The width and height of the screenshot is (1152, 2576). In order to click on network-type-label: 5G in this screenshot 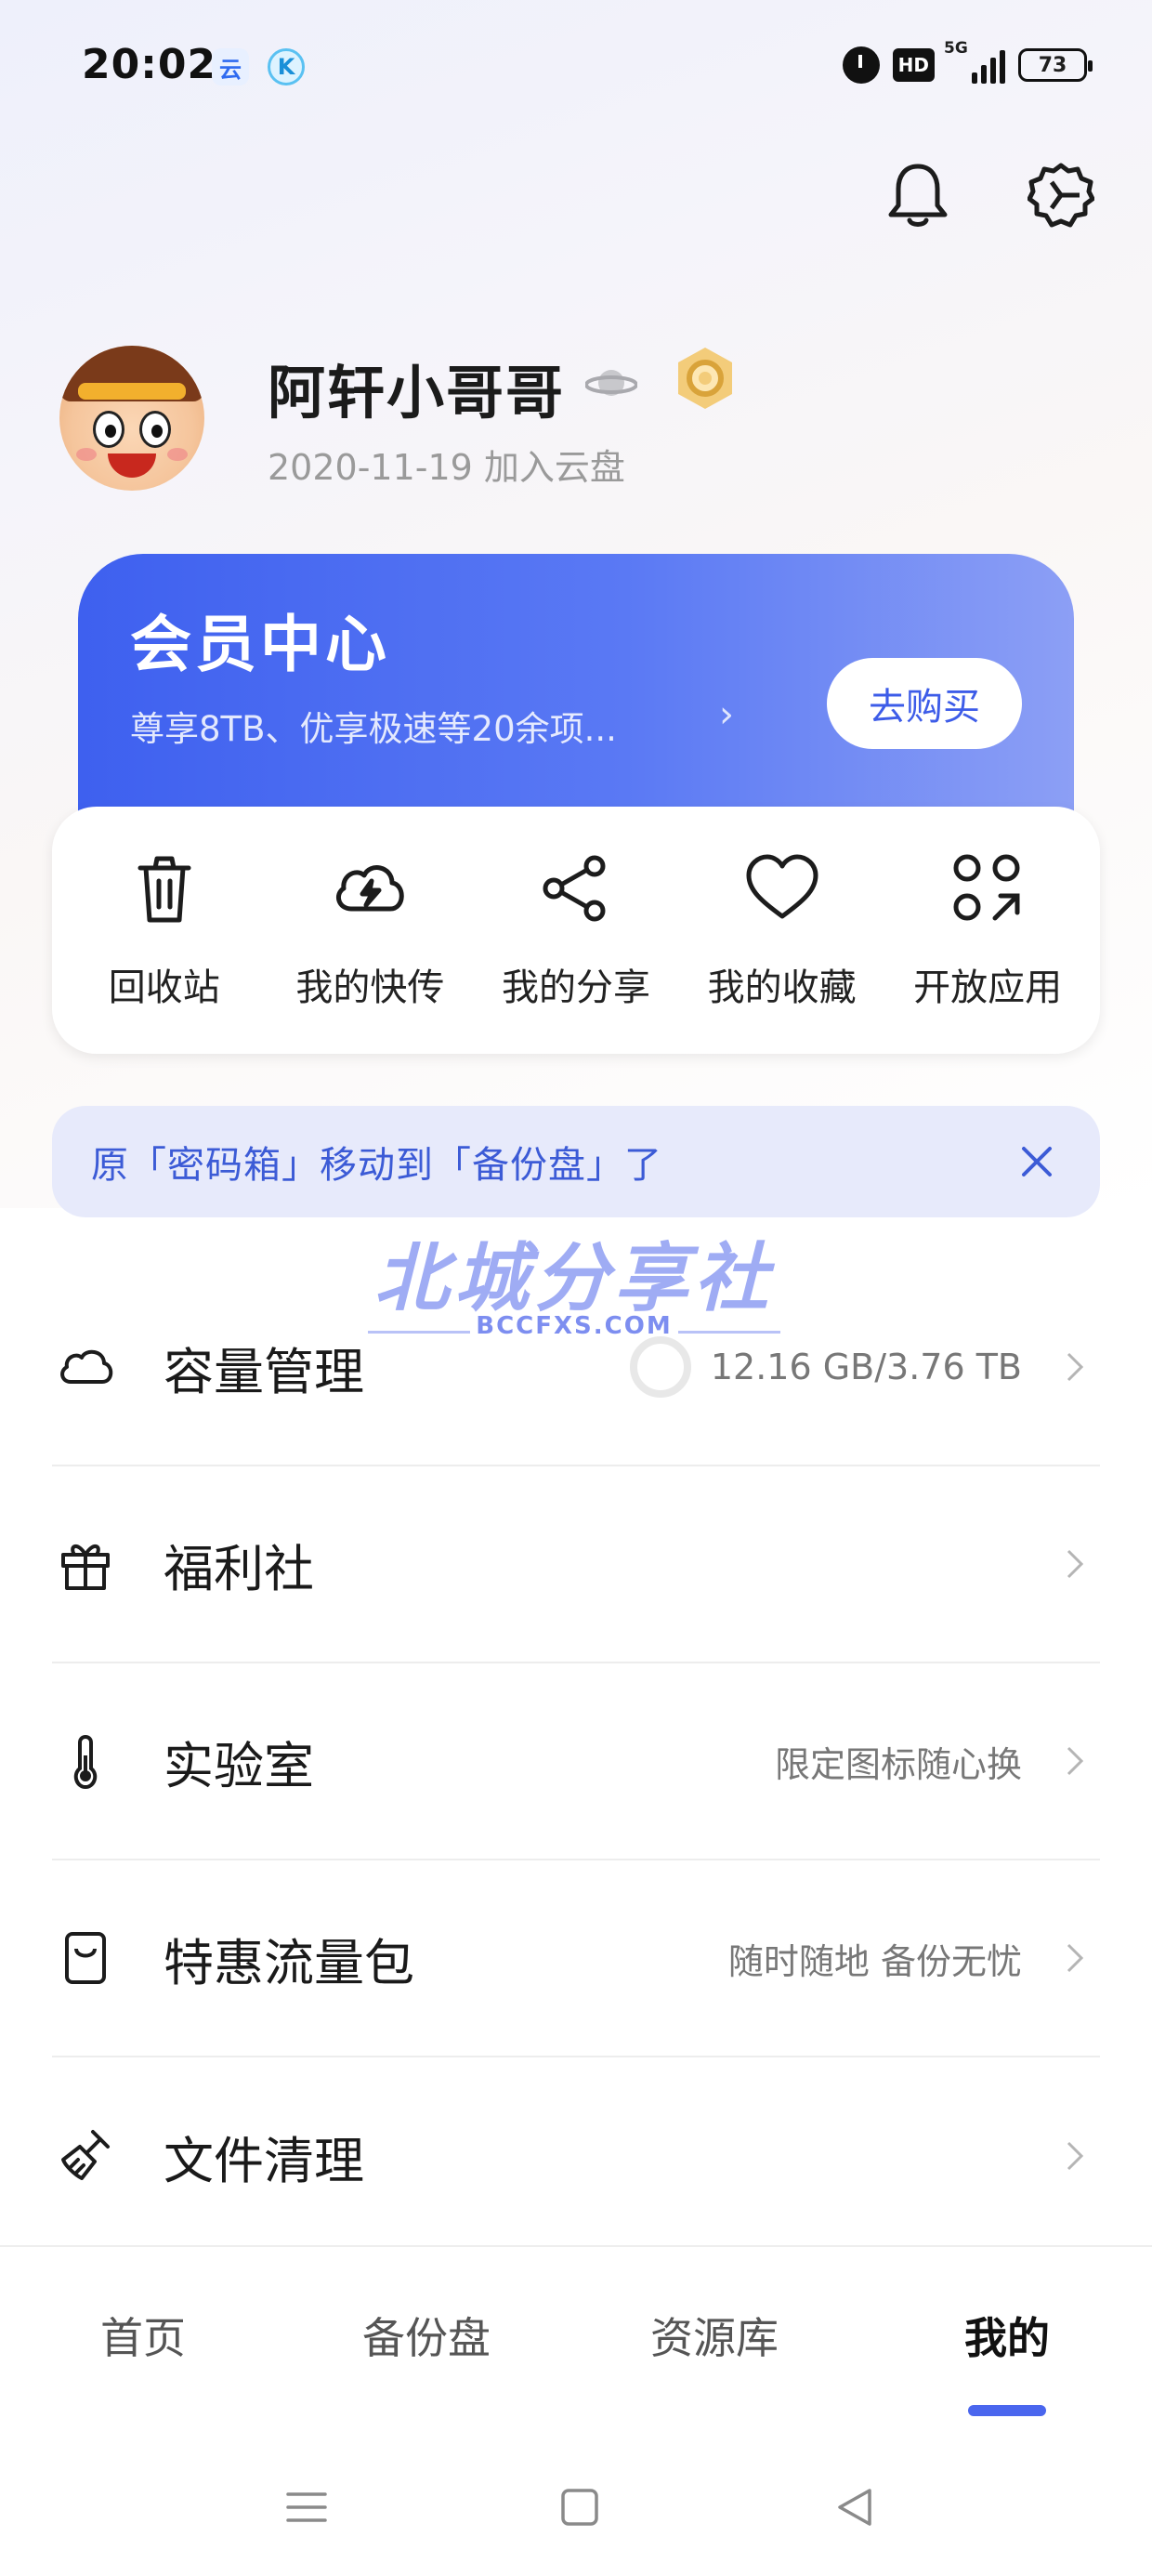, I will do `click(956, 48)`.